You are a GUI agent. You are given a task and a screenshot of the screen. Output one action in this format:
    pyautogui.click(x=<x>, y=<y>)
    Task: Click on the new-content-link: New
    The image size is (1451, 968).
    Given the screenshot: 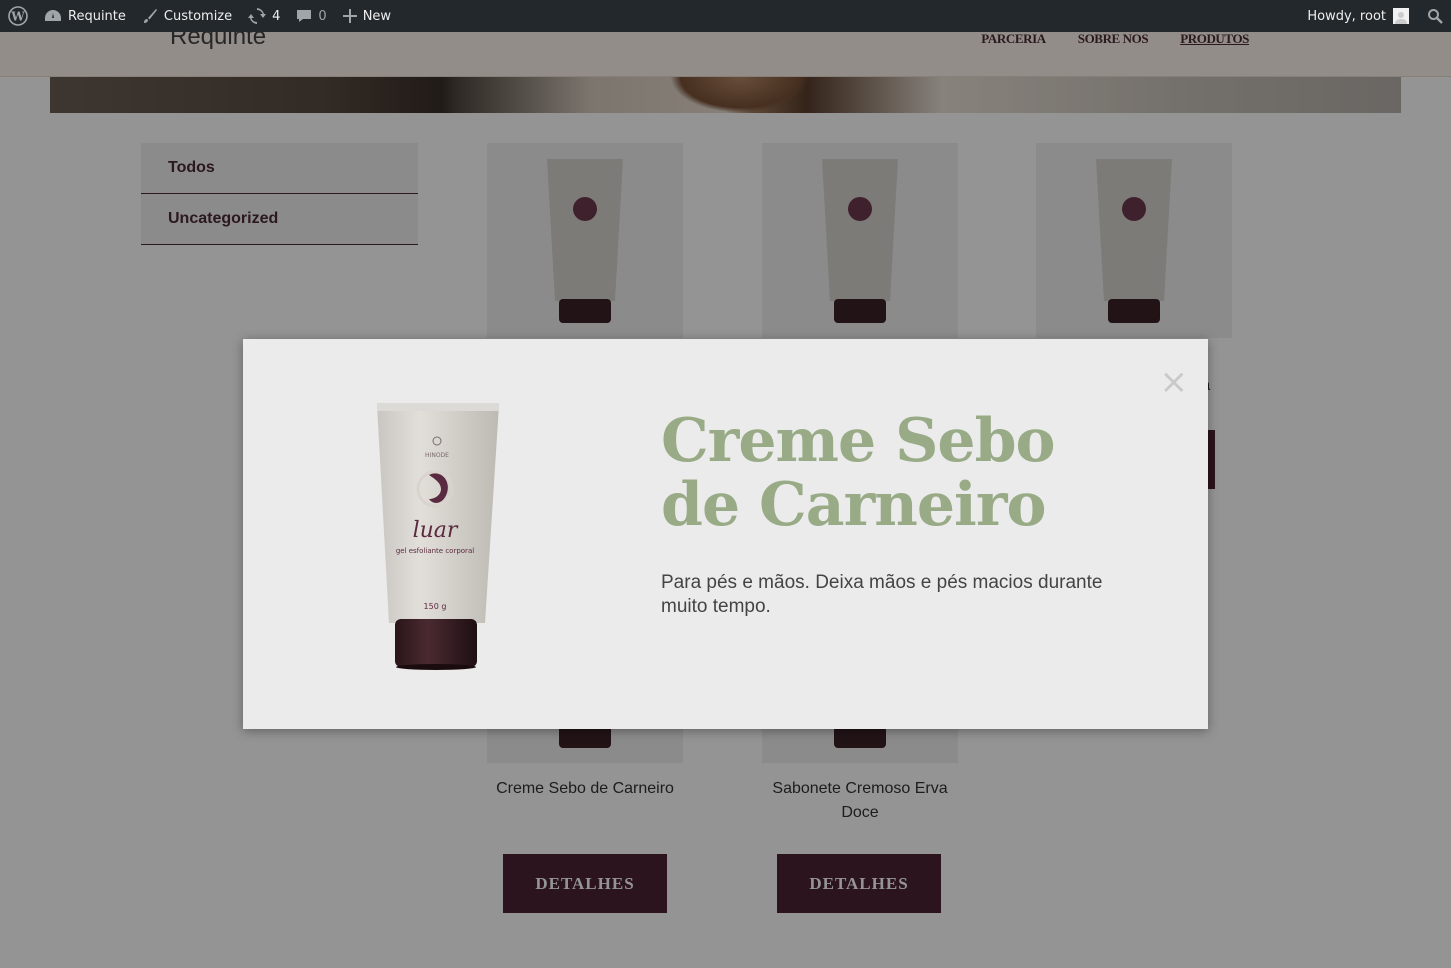 What is the action you would take?
    pyautogui.click(x=367, y=16)
    